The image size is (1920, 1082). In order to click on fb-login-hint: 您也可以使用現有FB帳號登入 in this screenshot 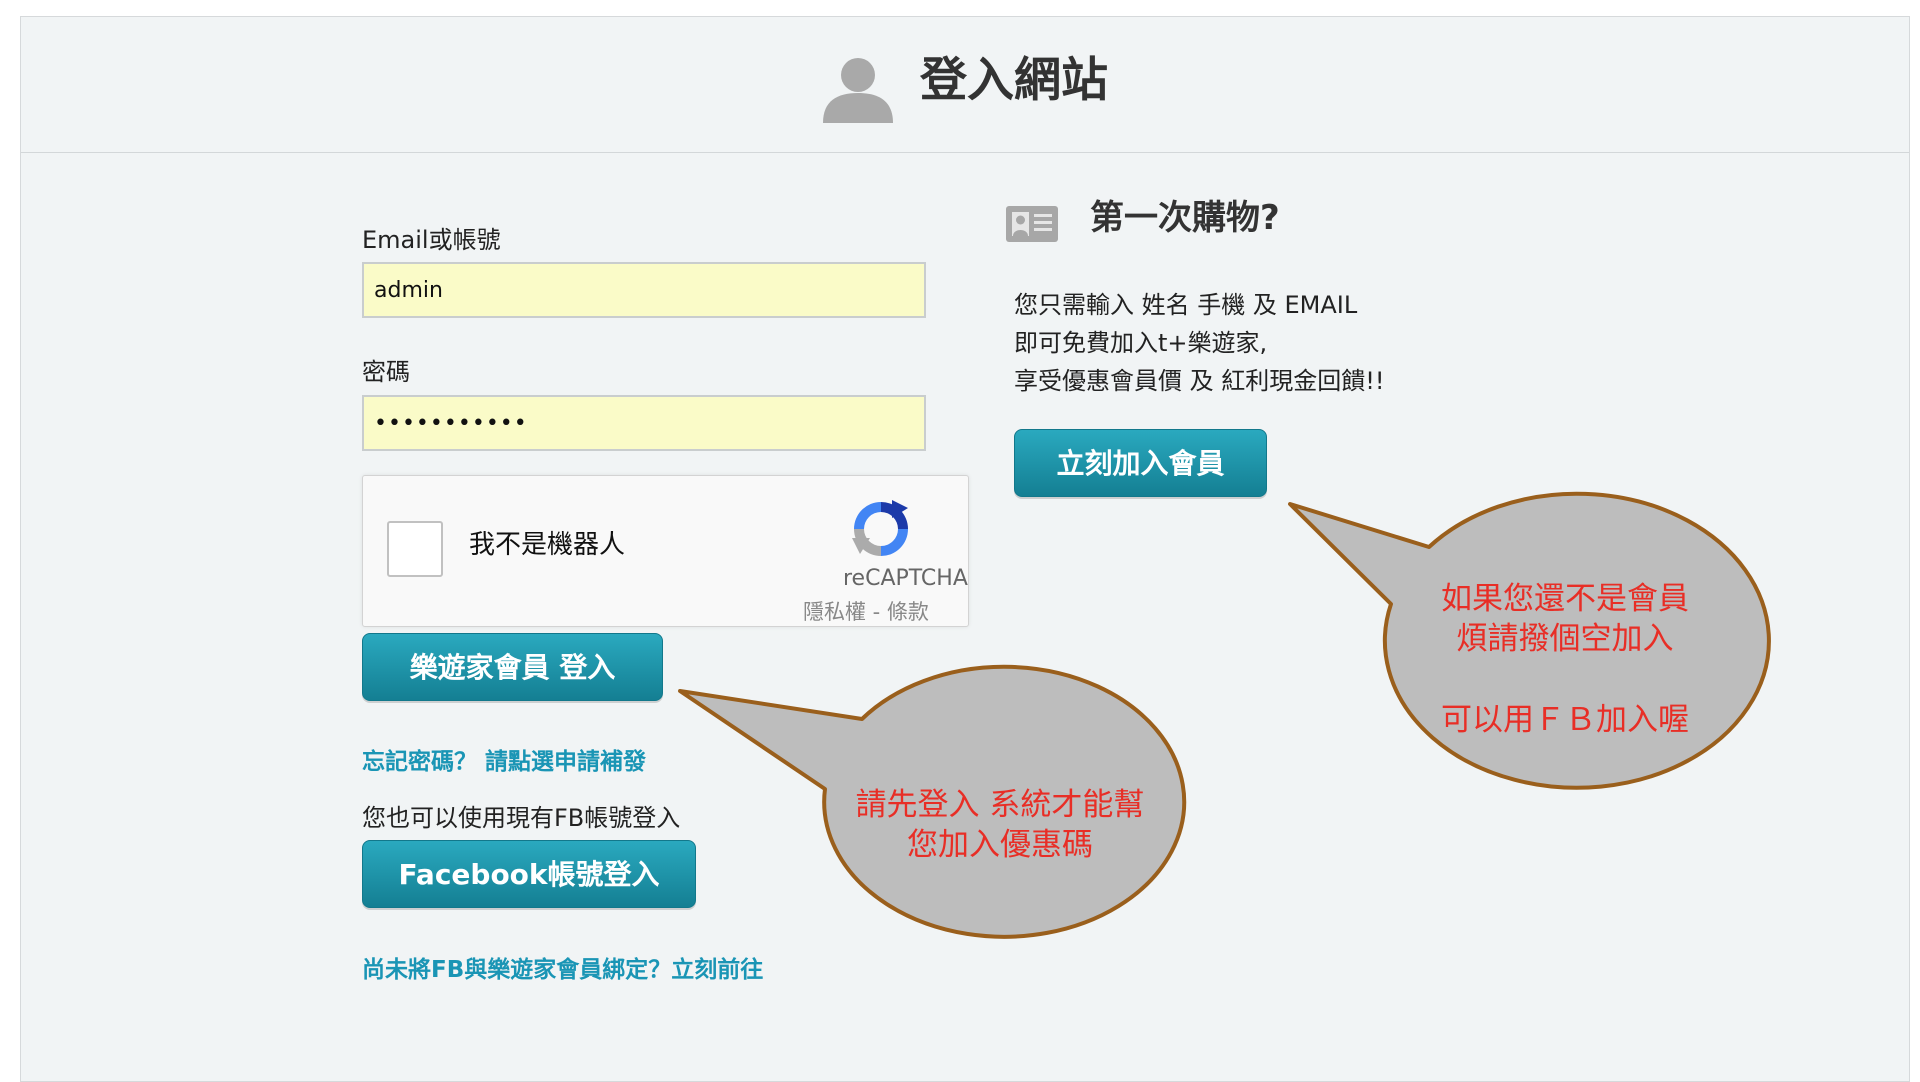, I will do `click(521, 818)`.